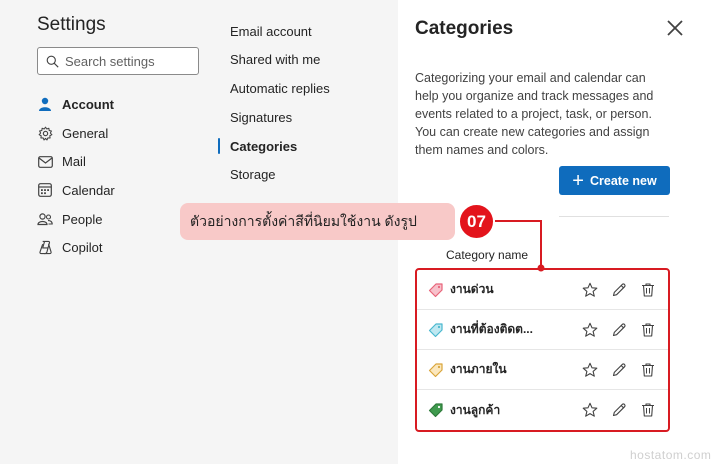 This screenshot has height=464, width=720. What do you see at coordinates (122, 104) in the screenshot?
I see `nav-item-account: Account` at bounding box center [122, 104].